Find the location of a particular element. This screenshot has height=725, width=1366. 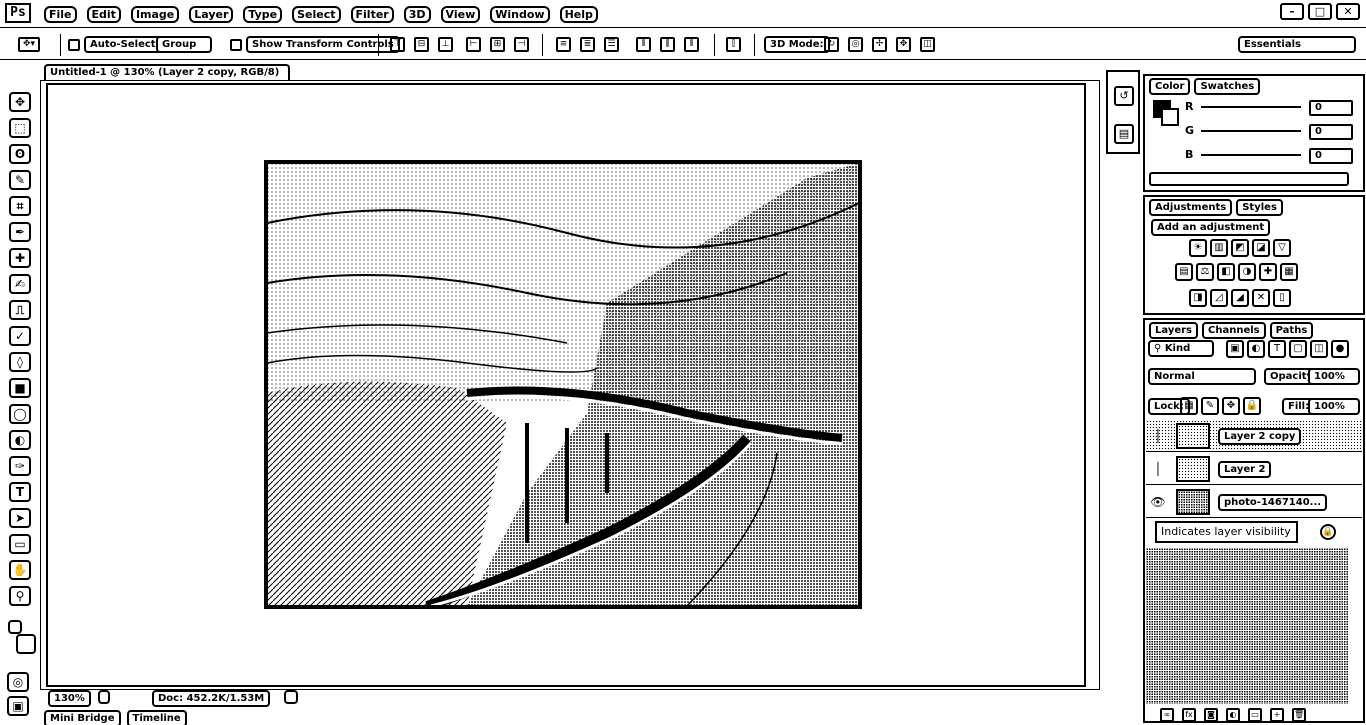

filter-pixel-icon: ▣ is located at coordinates (1235, 349).